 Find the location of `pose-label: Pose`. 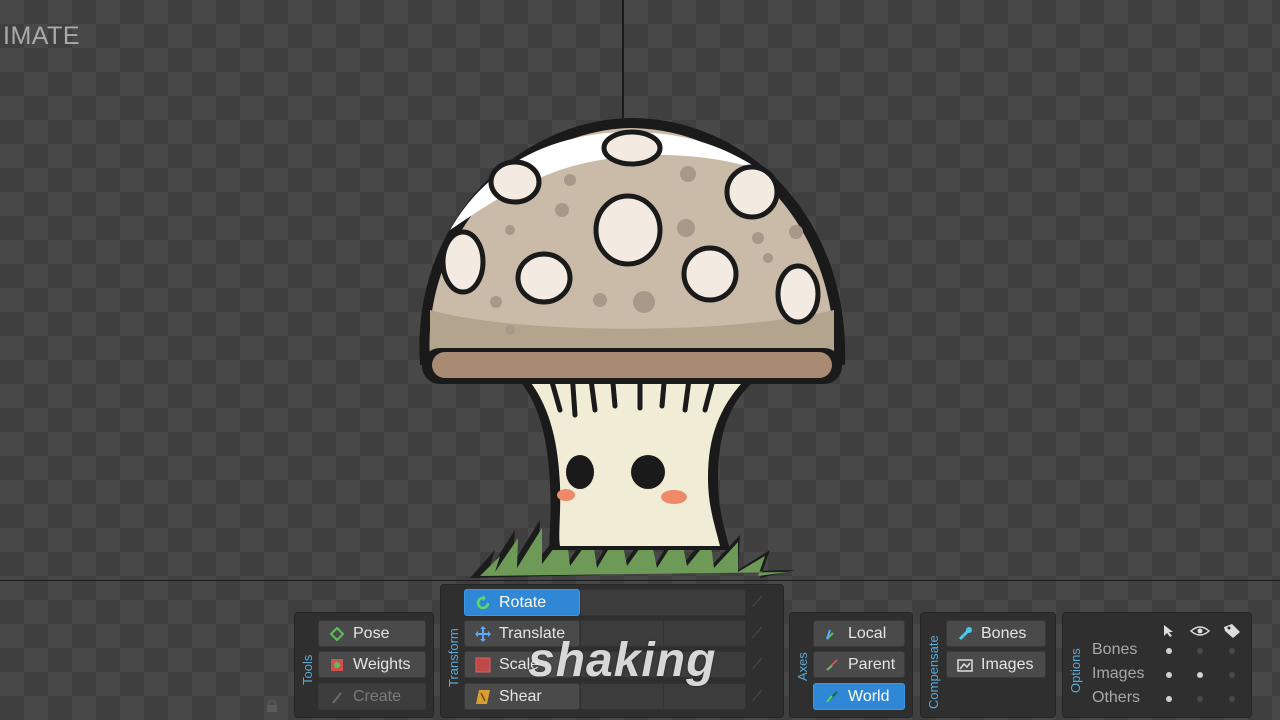

pose-label: Pose is located at coordinates (371, 633).